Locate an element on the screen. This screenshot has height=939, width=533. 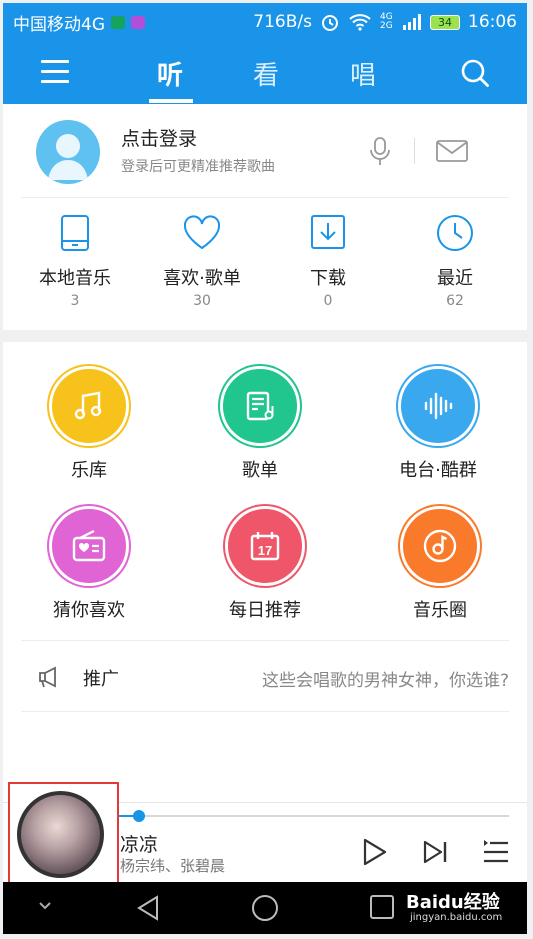
heart-icon is located at coordinates (202, 232).